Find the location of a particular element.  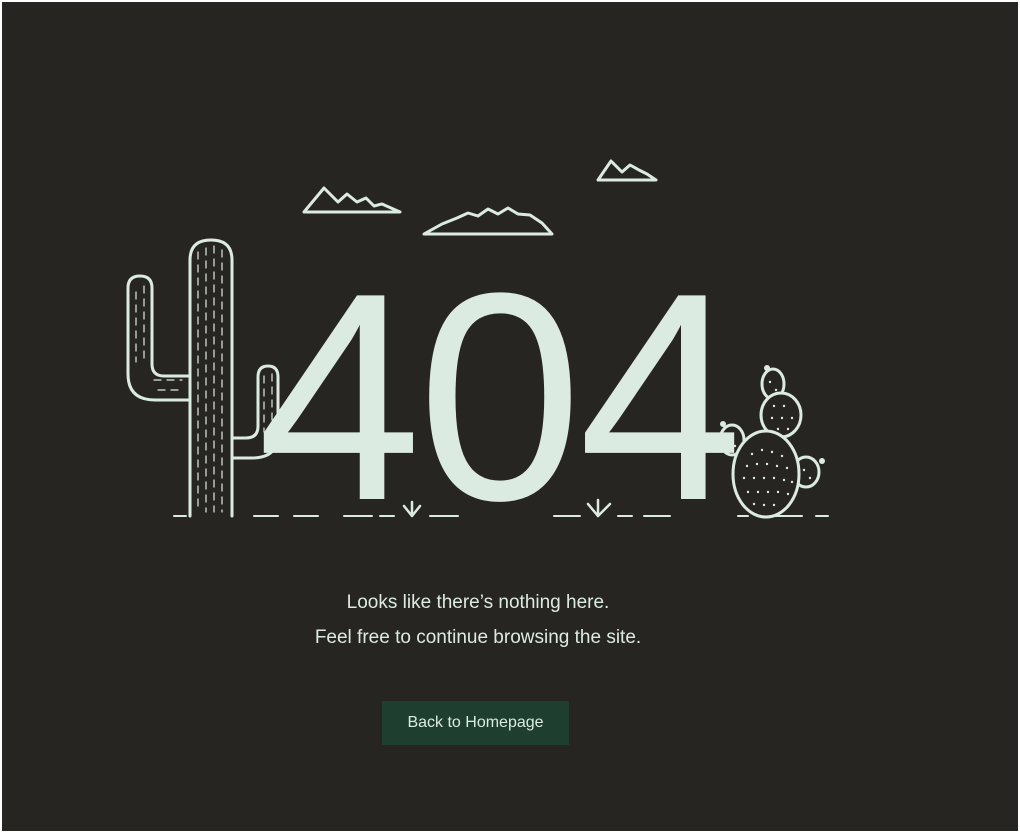

saguaro-cactus-icon is located at coordinates (203, 378).